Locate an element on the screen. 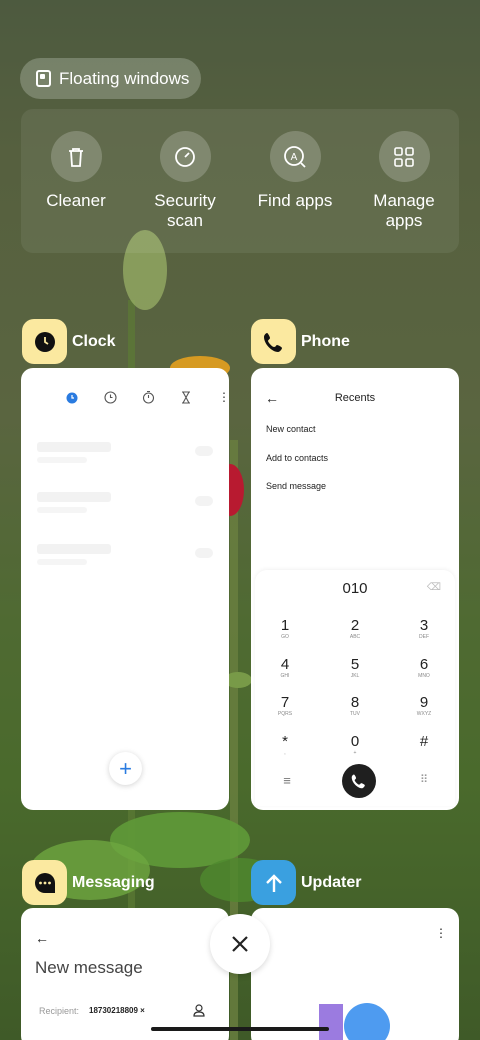 This screenshot has width=480, height=1040. close-all-button is located at coordinates (240, 944).